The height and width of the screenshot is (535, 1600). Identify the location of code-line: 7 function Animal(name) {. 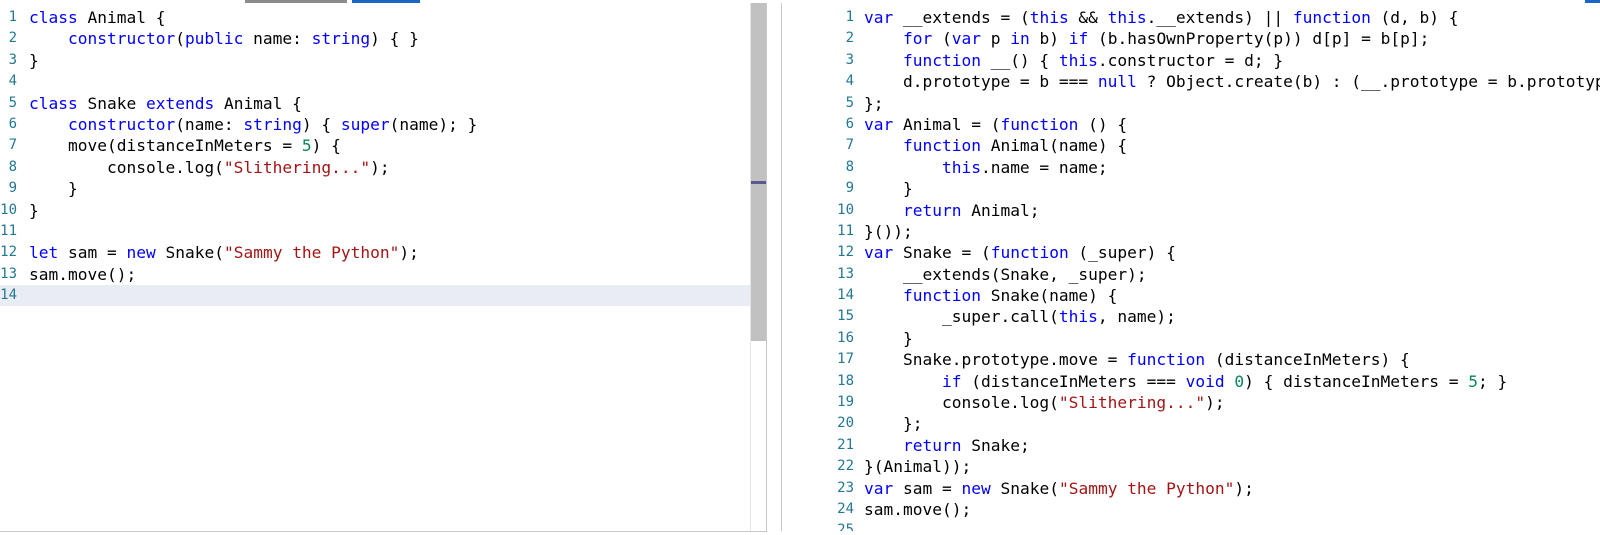
(1191, 145).